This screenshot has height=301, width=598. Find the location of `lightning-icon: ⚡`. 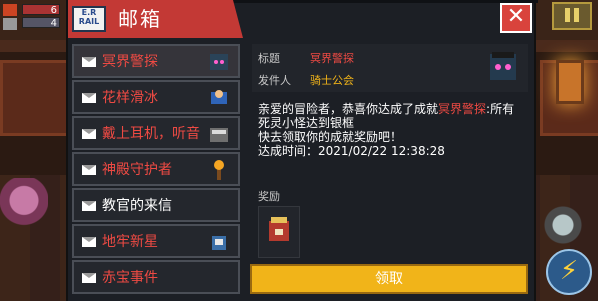

lightning-icon: ⚡ is located at coordinates (569, 271).